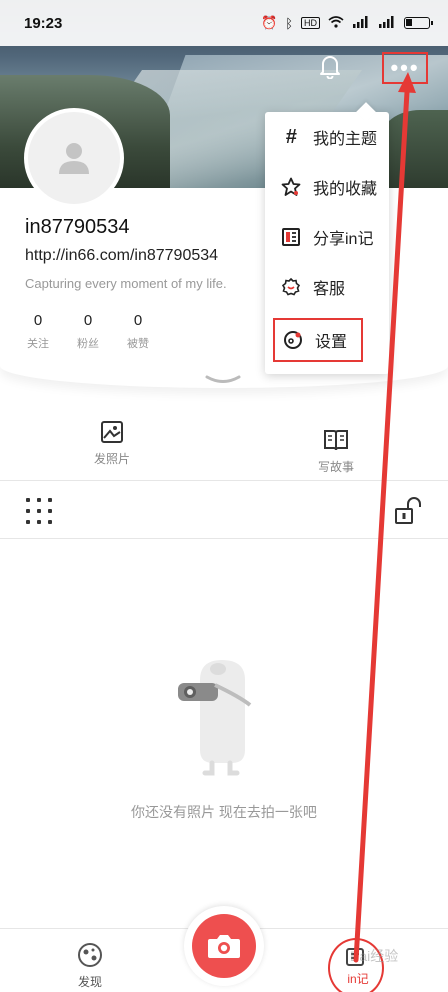 This screenshot has width=448, height=992. I want to click on more-button: •••, so click(405, 68).